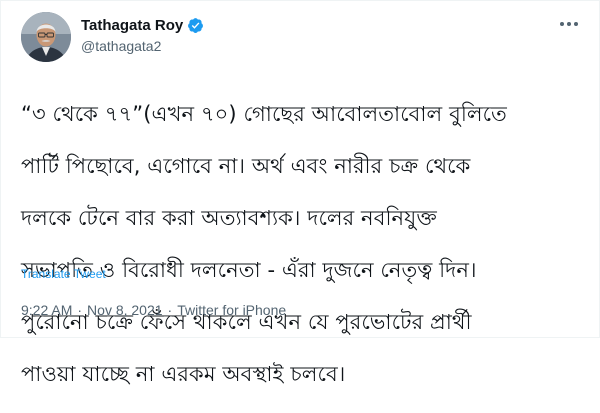 The width and height of the screenshot is (600, 413). What do you see at coordinates (183, 374) in the screenshot?
I see `tweet-text-line: পাওয়া যাচ্ছে না এরকম অবস্থাই চলবে।` at bounding box center [183, 374].